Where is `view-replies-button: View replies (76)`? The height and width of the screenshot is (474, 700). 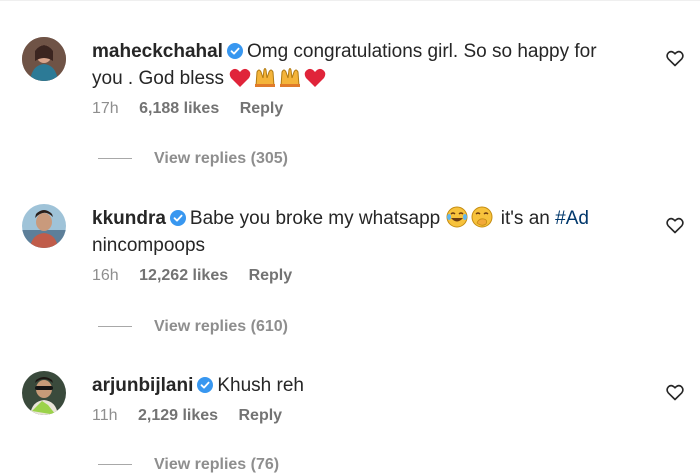
view-replies-button: View replies (76) is located at coordinates (188, 465).